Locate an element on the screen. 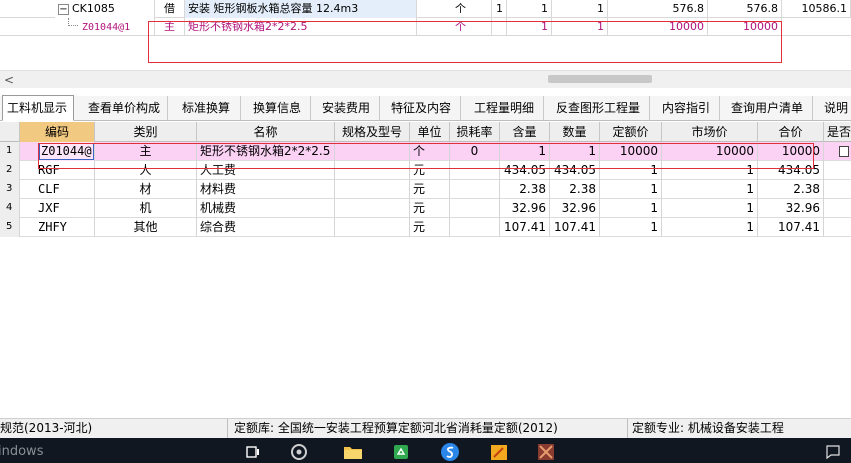  tab-quantity-detail: 工程量明细 is located at coordinates (507, 108).